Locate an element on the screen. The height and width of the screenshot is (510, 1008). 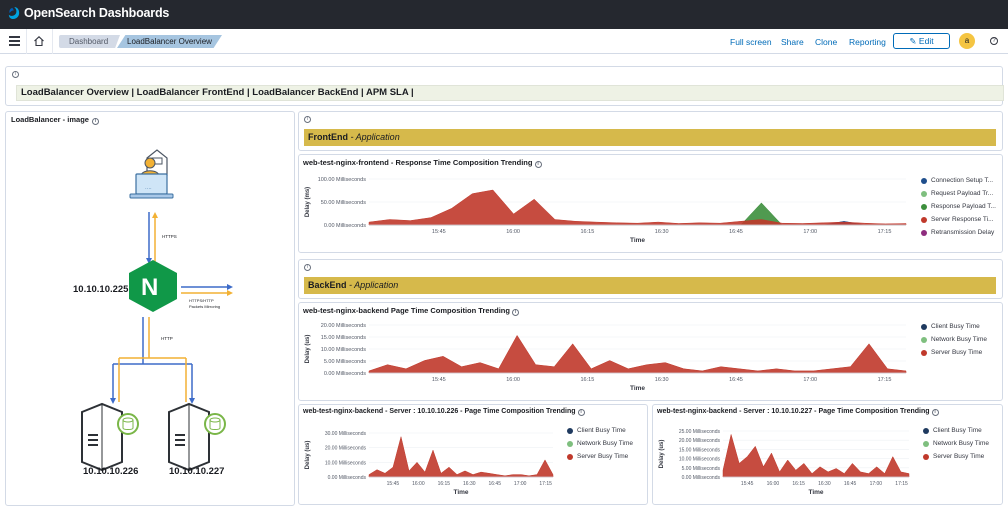
help-icon: ? is located at coordinates (994, 41).